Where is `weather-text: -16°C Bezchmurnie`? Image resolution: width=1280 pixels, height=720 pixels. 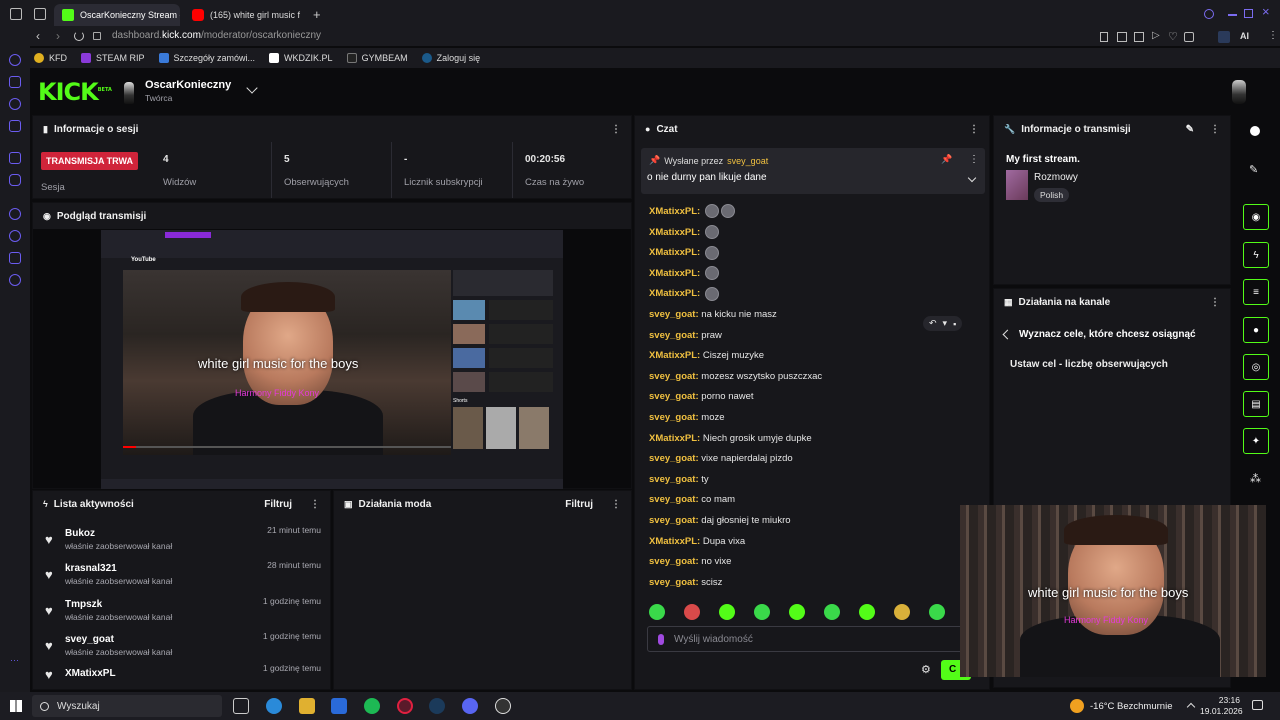
weather-text: -16°C Bezchmurnie is located at coordinates (1131, 706).